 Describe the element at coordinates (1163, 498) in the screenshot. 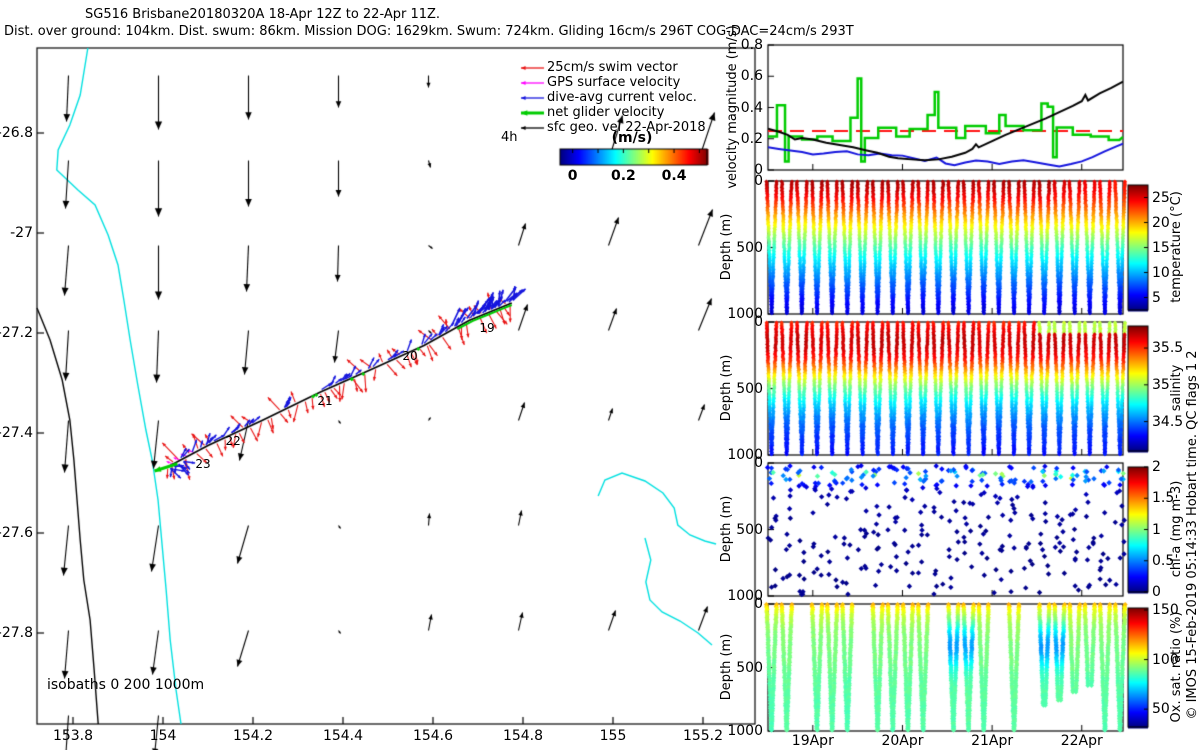

I see `chlorophyll-colorbar-tick-label: 1.5` at that location.